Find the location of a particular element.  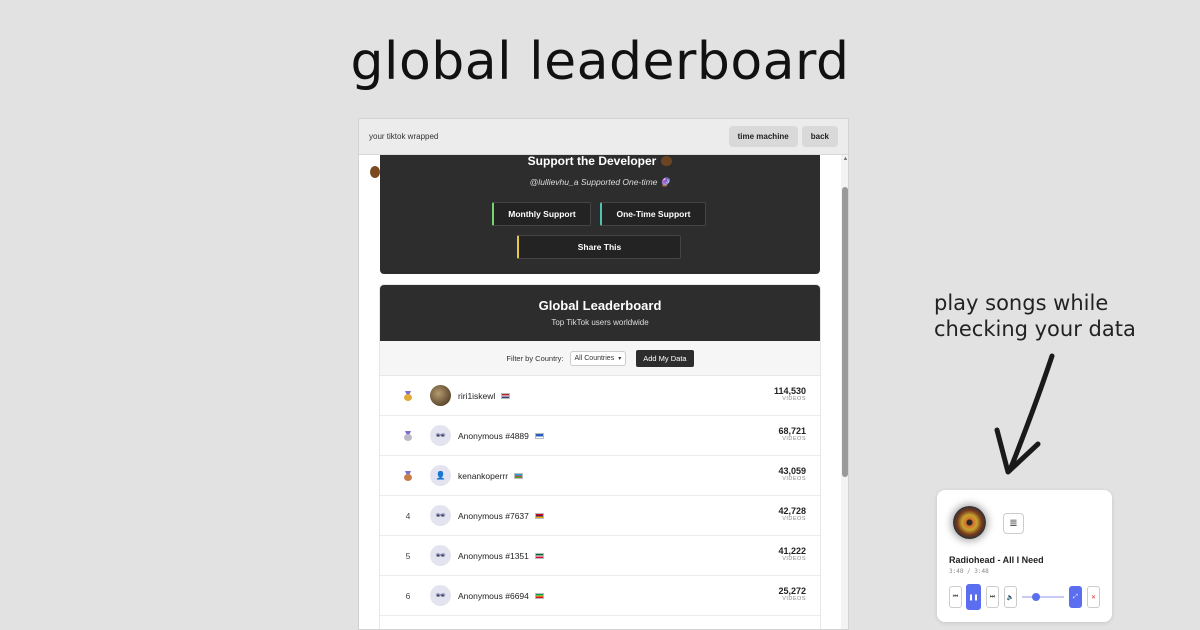

country-filter-value: All Countries is located at coordinates (594, 358).